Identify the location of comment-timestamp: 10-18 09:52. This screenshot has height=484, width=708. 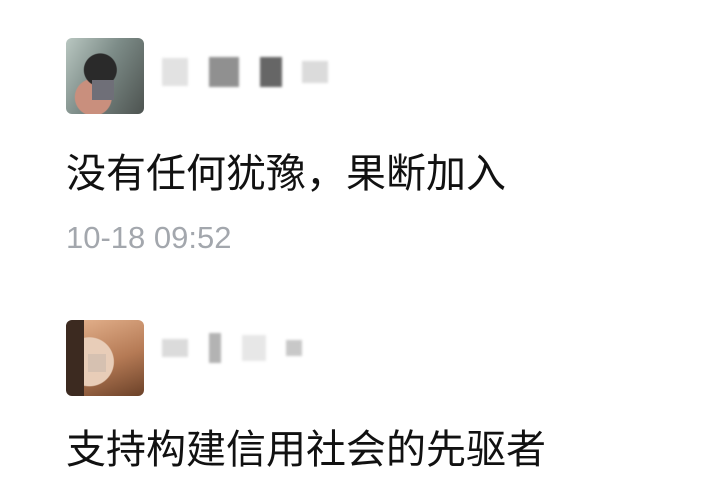
(149, 237).